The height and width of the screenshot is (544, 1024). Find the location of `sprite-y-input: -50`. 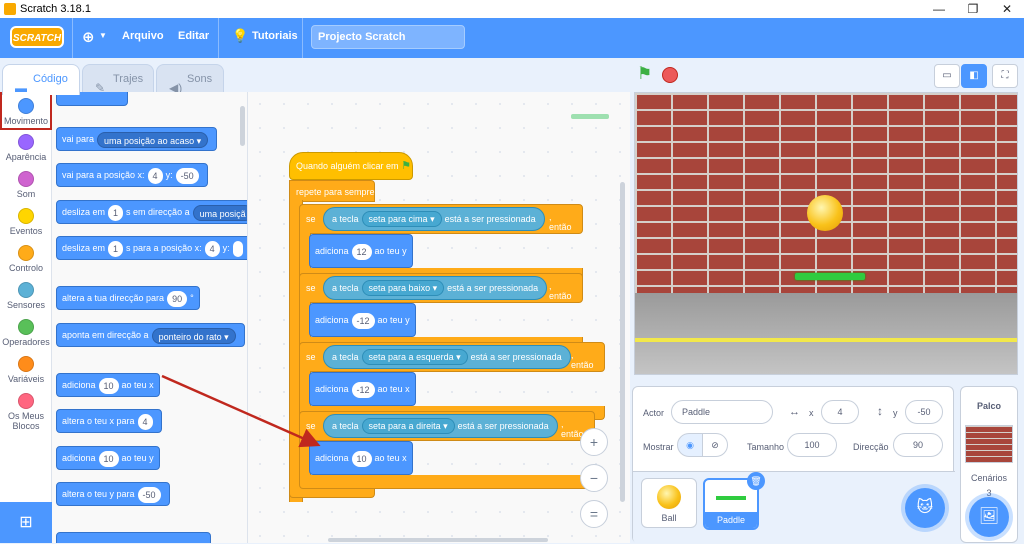

sprite-y-input: -50 is located at coordinates (924, 412).